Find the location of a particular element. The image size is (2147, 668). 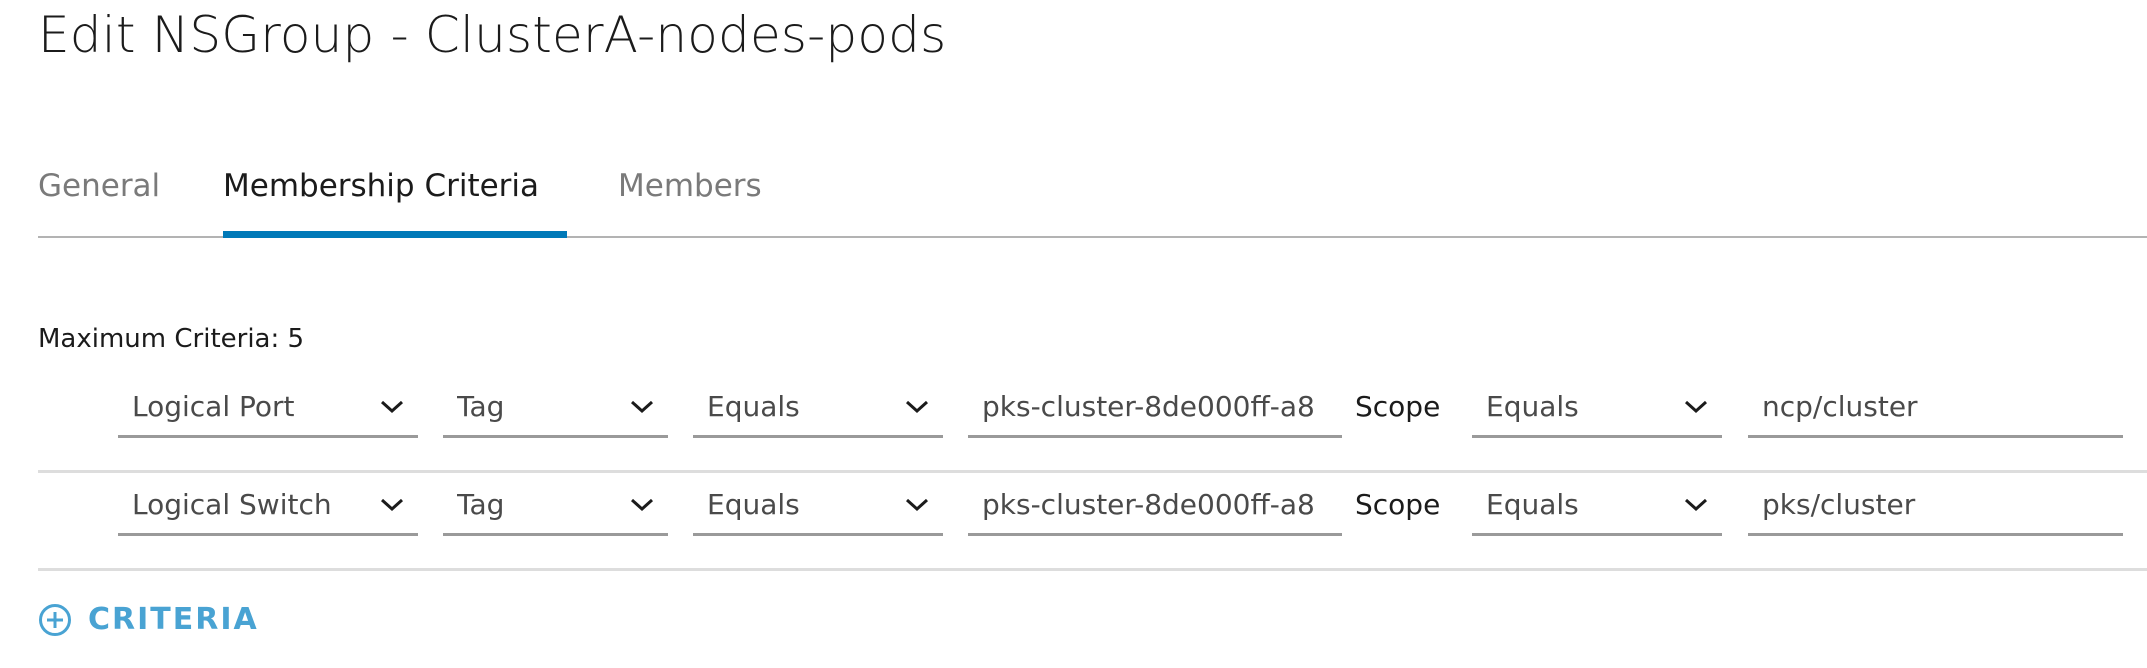

active-tab-indicator is located at coordinates (395, 234).